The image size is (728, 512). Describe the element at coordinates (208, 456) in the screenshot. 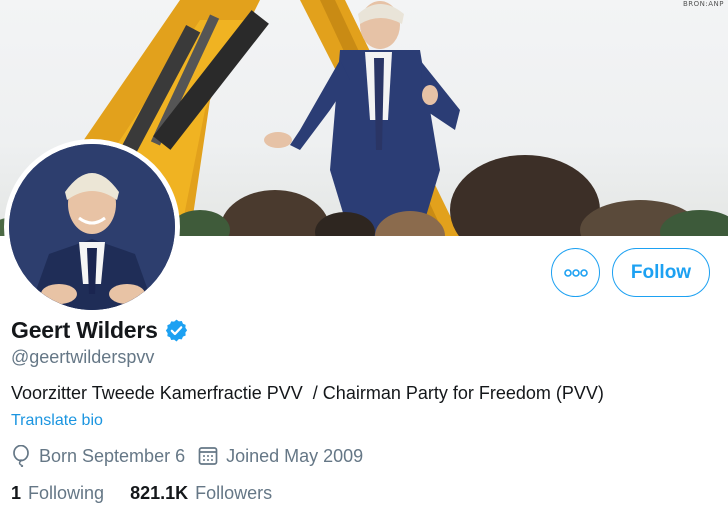

I see `calendar-icon` at that location.